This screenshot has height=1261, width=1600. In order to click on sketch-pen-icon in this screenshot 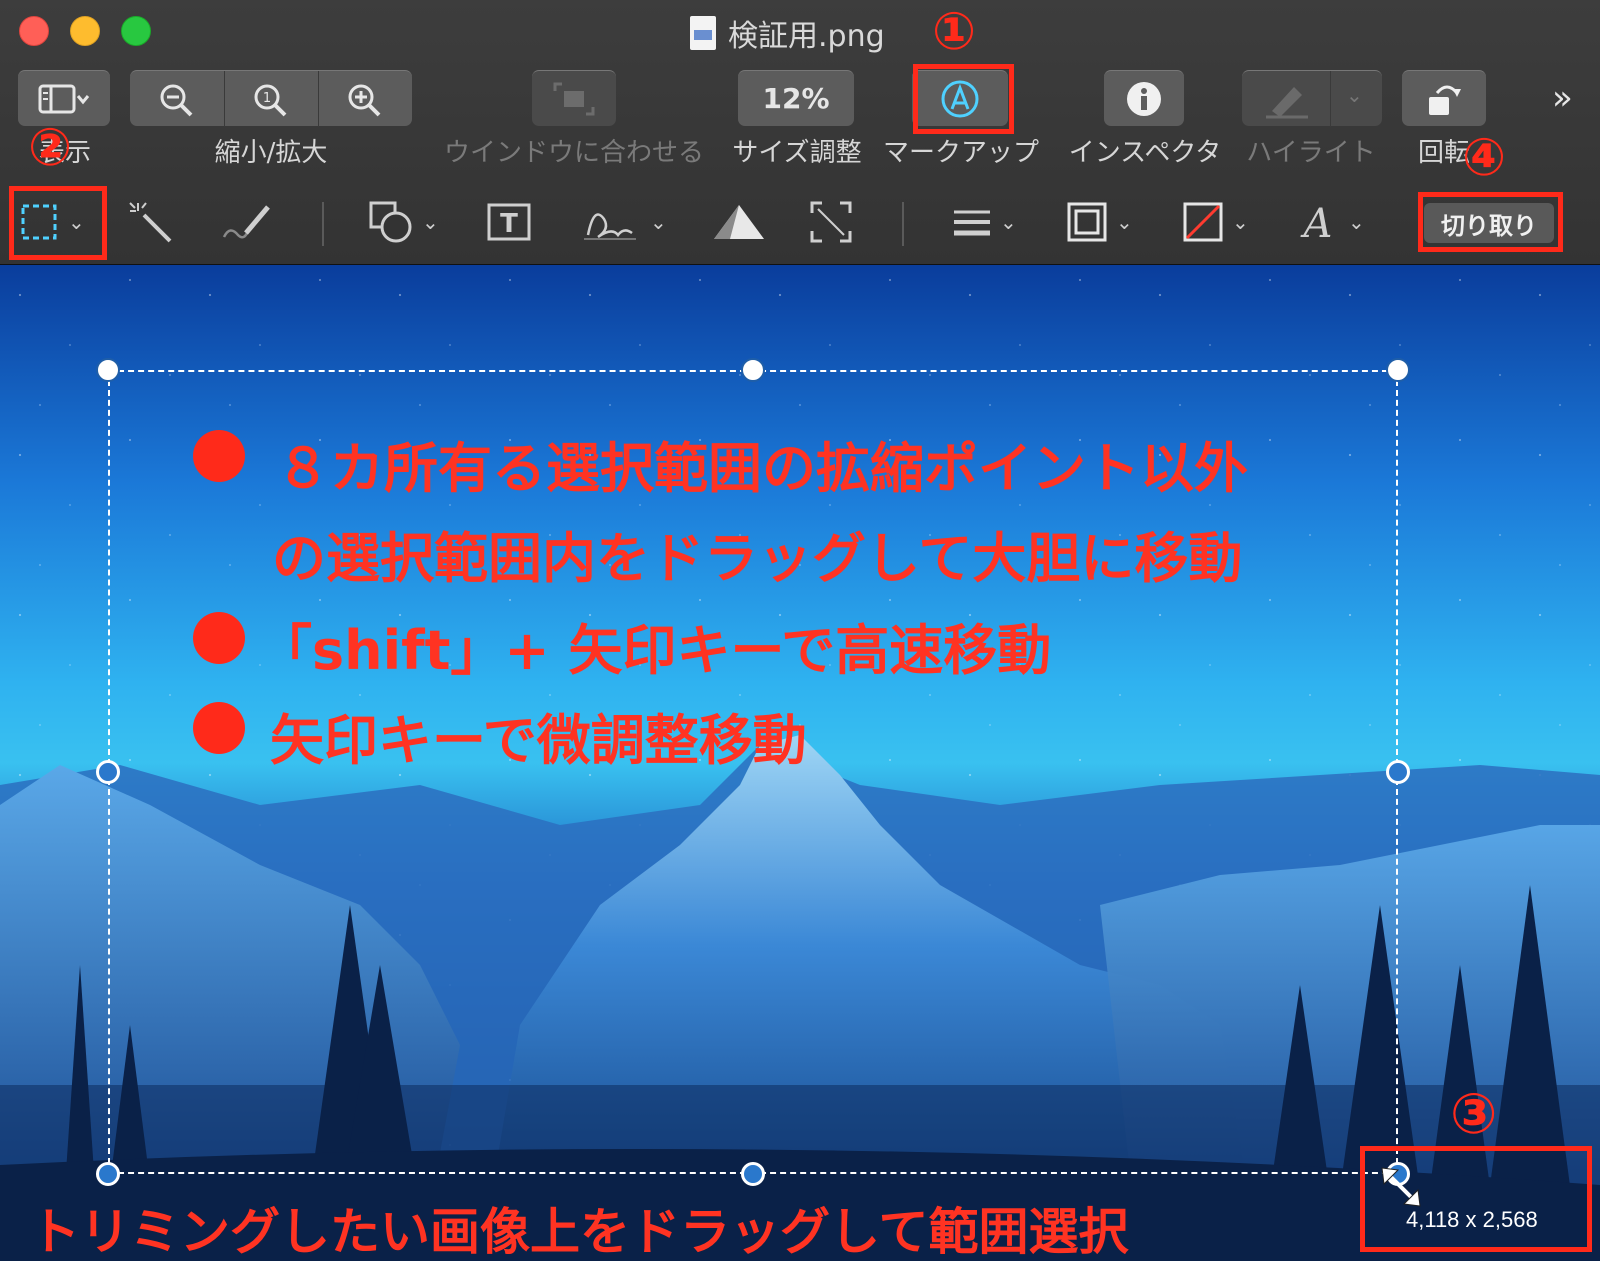, I will do `click(246, 222)`.